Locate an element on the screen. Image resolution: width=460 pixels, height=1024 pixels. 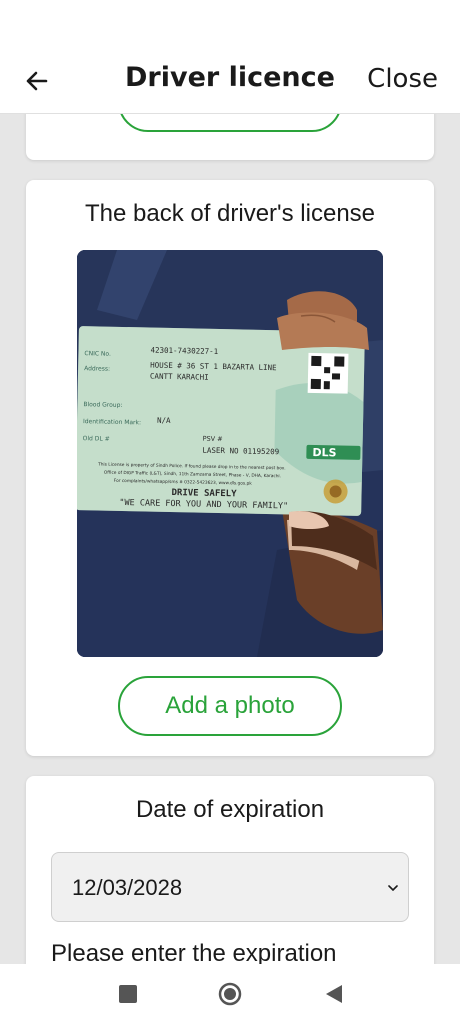
front-photo-card: Add a photo is located at coordinates (230, 137).